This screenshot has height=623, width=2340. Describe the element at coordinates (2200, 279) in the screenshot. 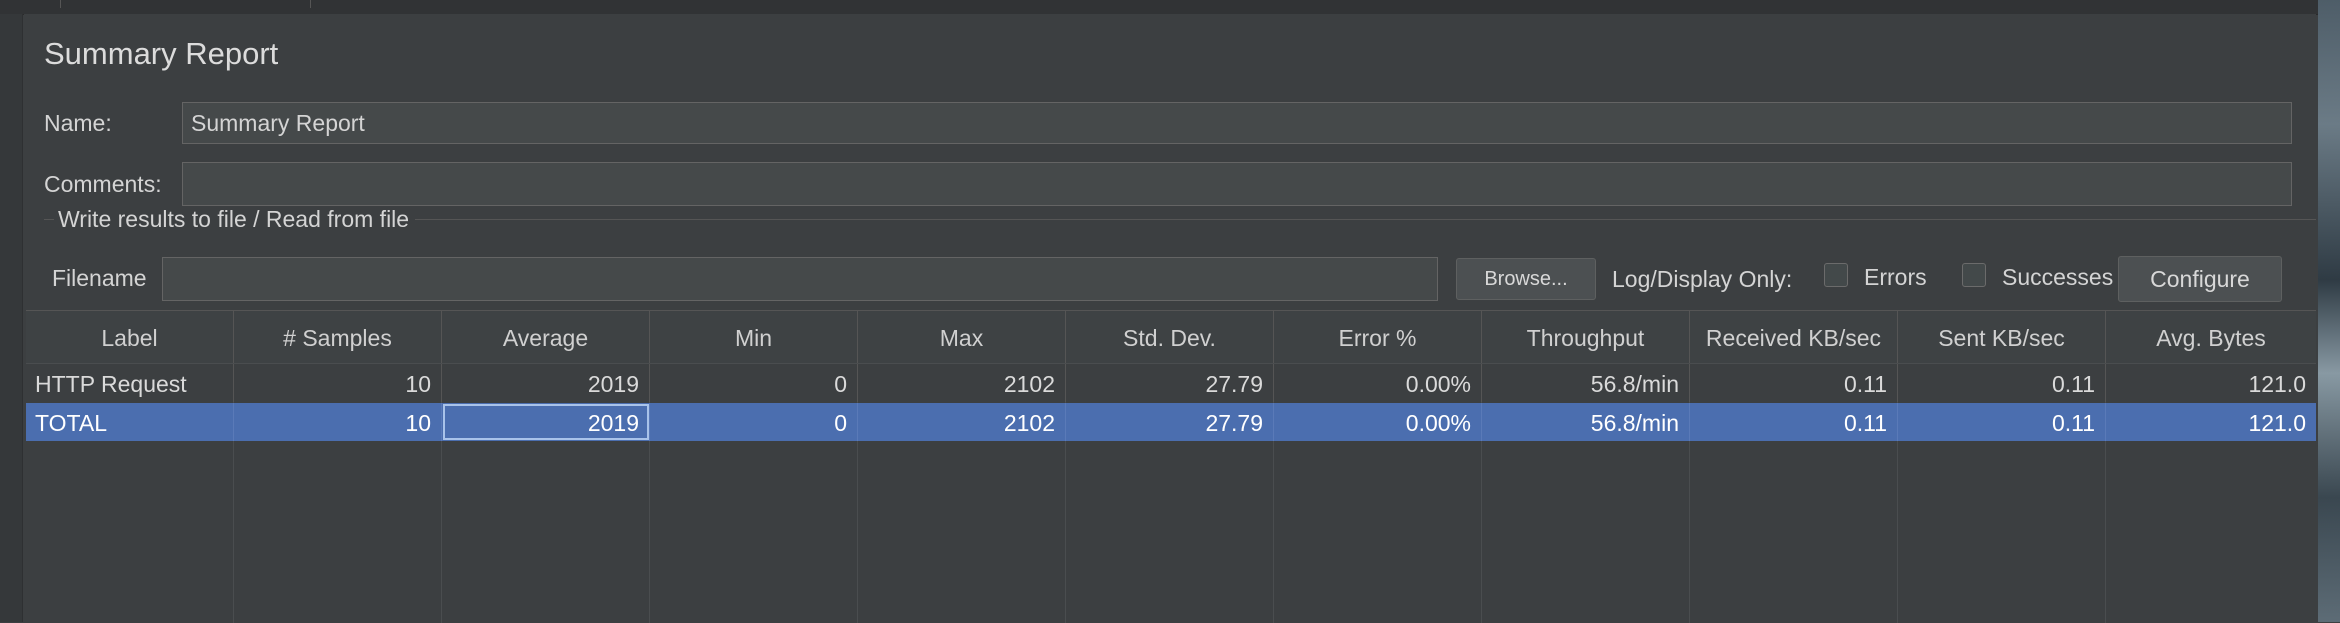

I see `configure-button: Configure` at that location.